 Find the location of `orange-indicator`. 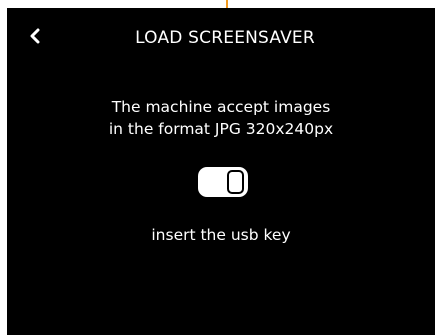

orange-indicator is located at coordinates (227, 4).